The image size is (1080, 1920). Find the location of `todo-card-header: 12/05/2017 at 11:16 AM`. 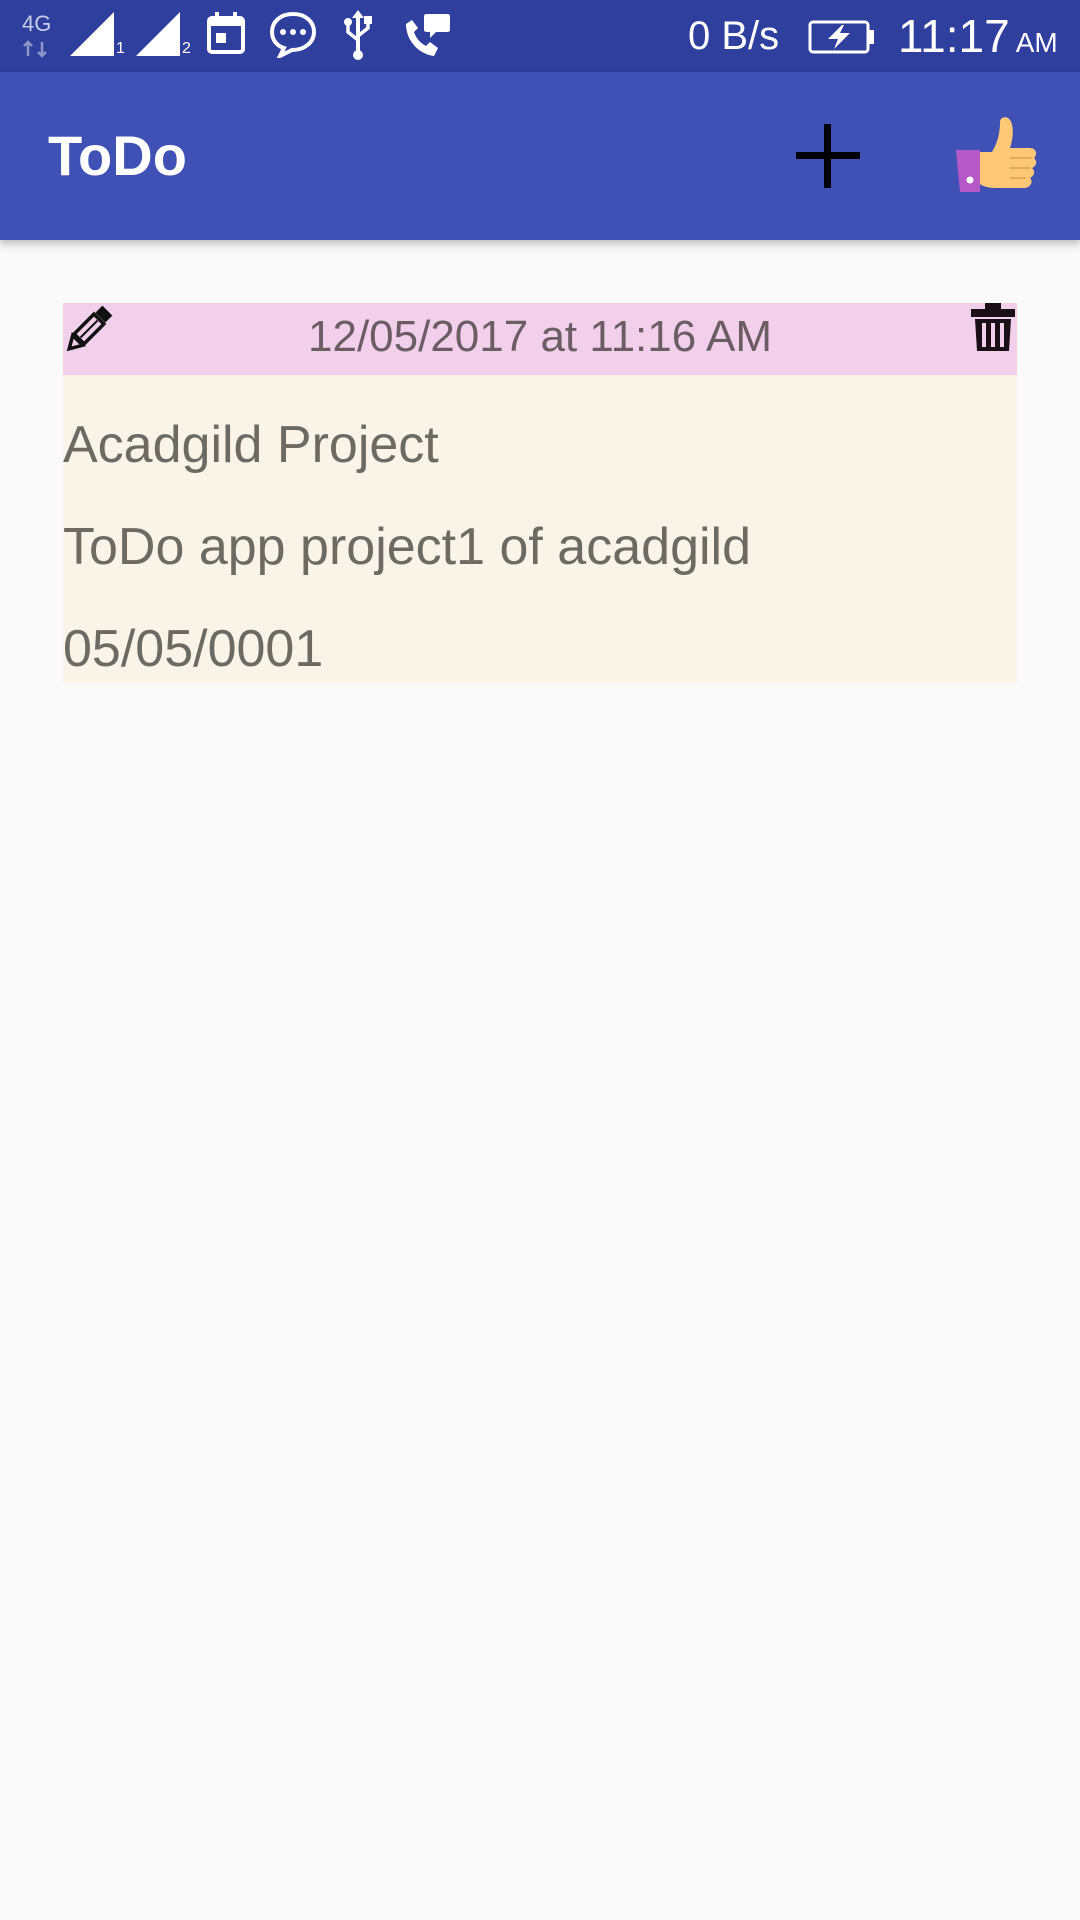

todo-card-header: 12/05/2017 at 11:16 AM is located at coordinates (540, 339).